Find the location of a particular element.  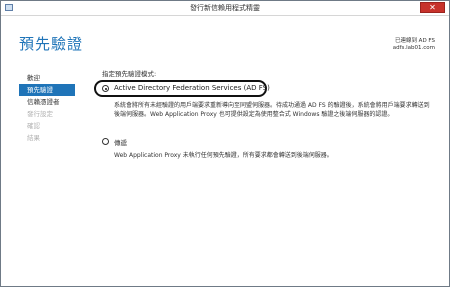

wizard-steps-sidebar: 歡迎 預先驗證 信賴憑證者 發行設定 確認 結果 is located at coordinates (47, 108).